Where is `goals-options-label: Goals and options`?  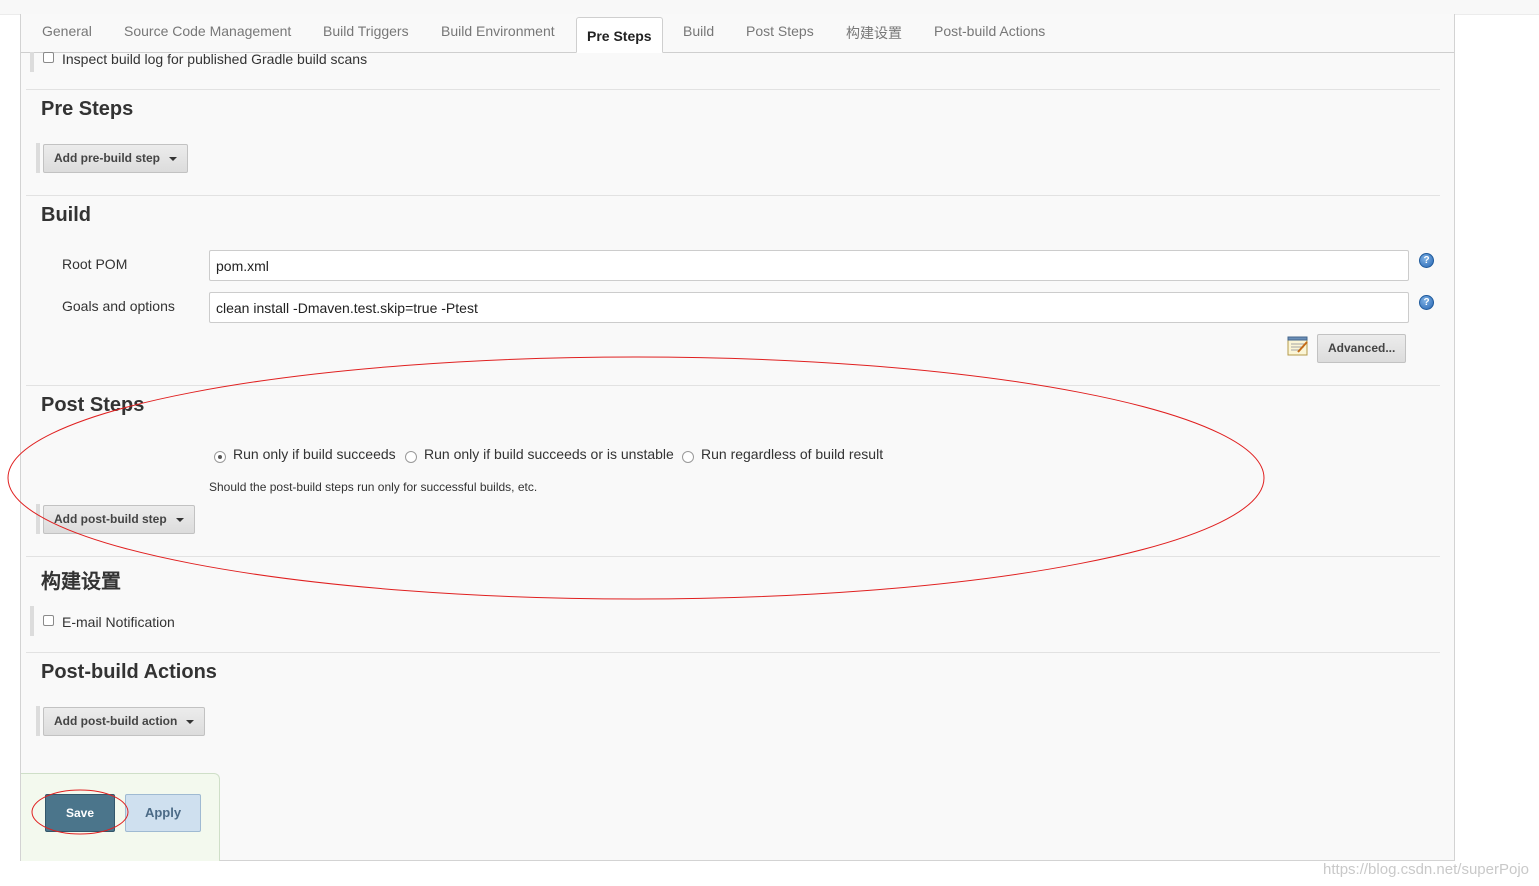 goals-options-label: Goals and options is located at coordinates (118, 306).